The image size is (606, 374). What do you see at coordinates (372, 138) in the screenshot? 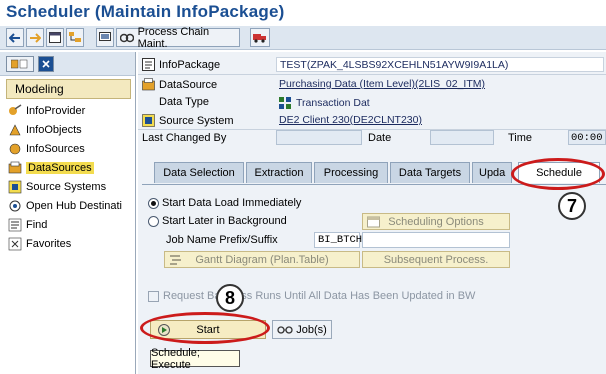
I see `last-changed-row: Last Changed By Date Time 00:00` at bounding box center [372, 138].